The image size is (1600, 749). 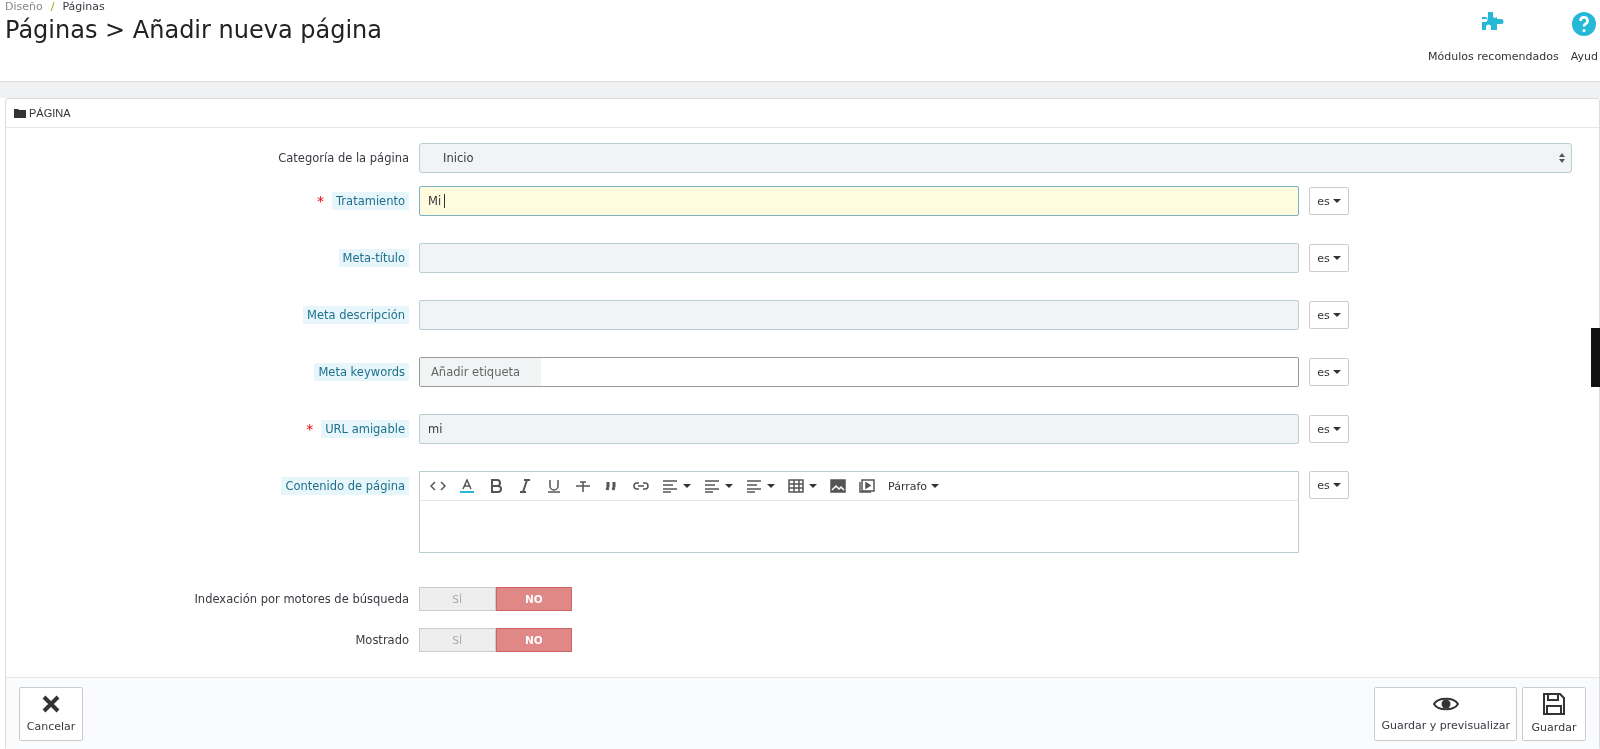 I want to click on table-tool-icon, so click(x=802, y=486).